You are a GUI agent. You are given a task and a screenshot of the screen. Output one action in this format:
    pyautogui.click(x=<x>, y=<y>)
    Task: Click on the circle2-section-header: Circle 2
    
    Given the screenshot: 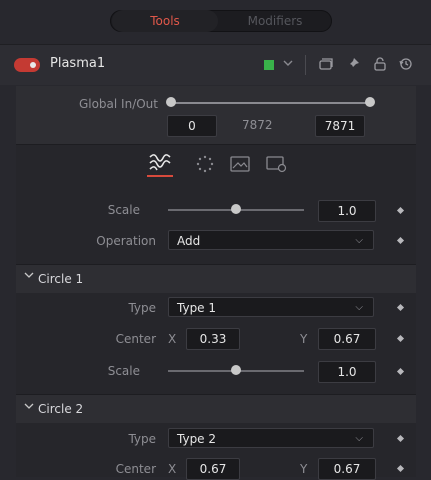 What is the action you would take?
    pyautogui.click(x=216, y=408)
    